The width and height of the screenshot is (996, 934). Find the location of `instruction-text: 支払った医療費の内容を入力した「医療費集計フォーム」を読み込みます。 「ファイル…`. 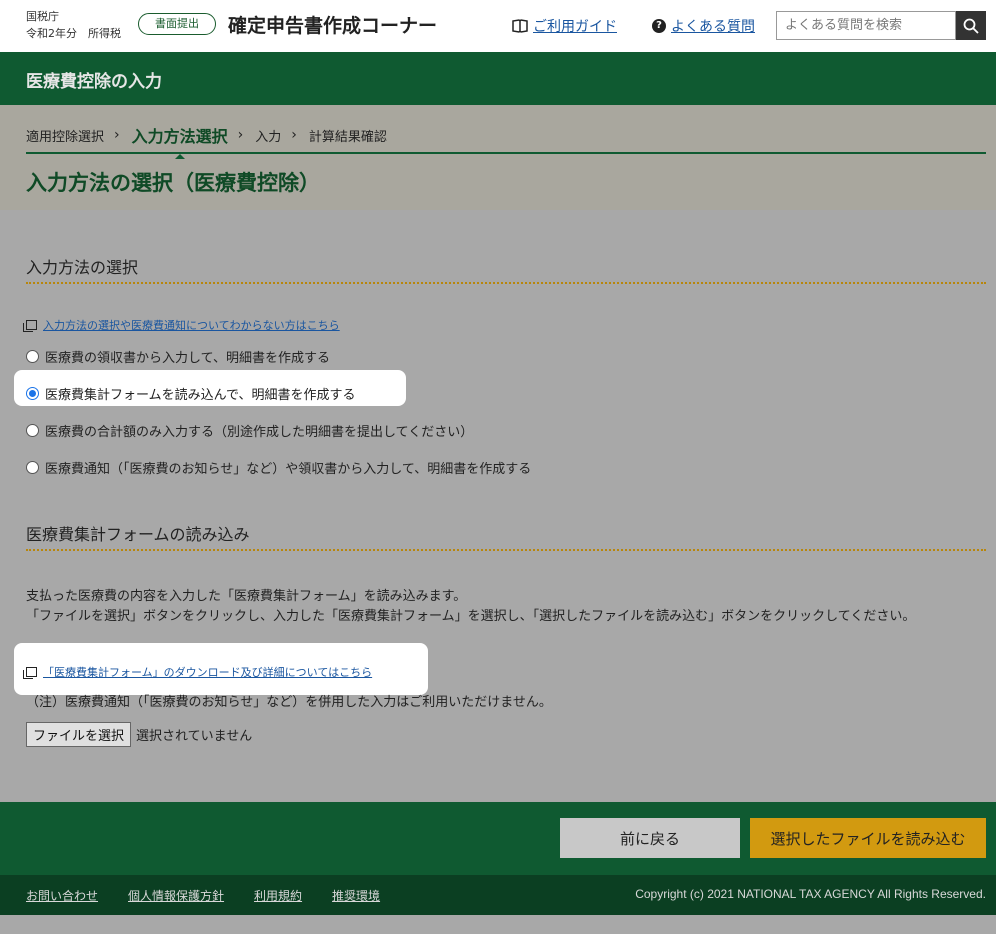

instruction-text: 支払った医療費の内容を入力した「医療費集計フォーム」を読み込みます。 「ファイル… is located at coordinates (498, 607).